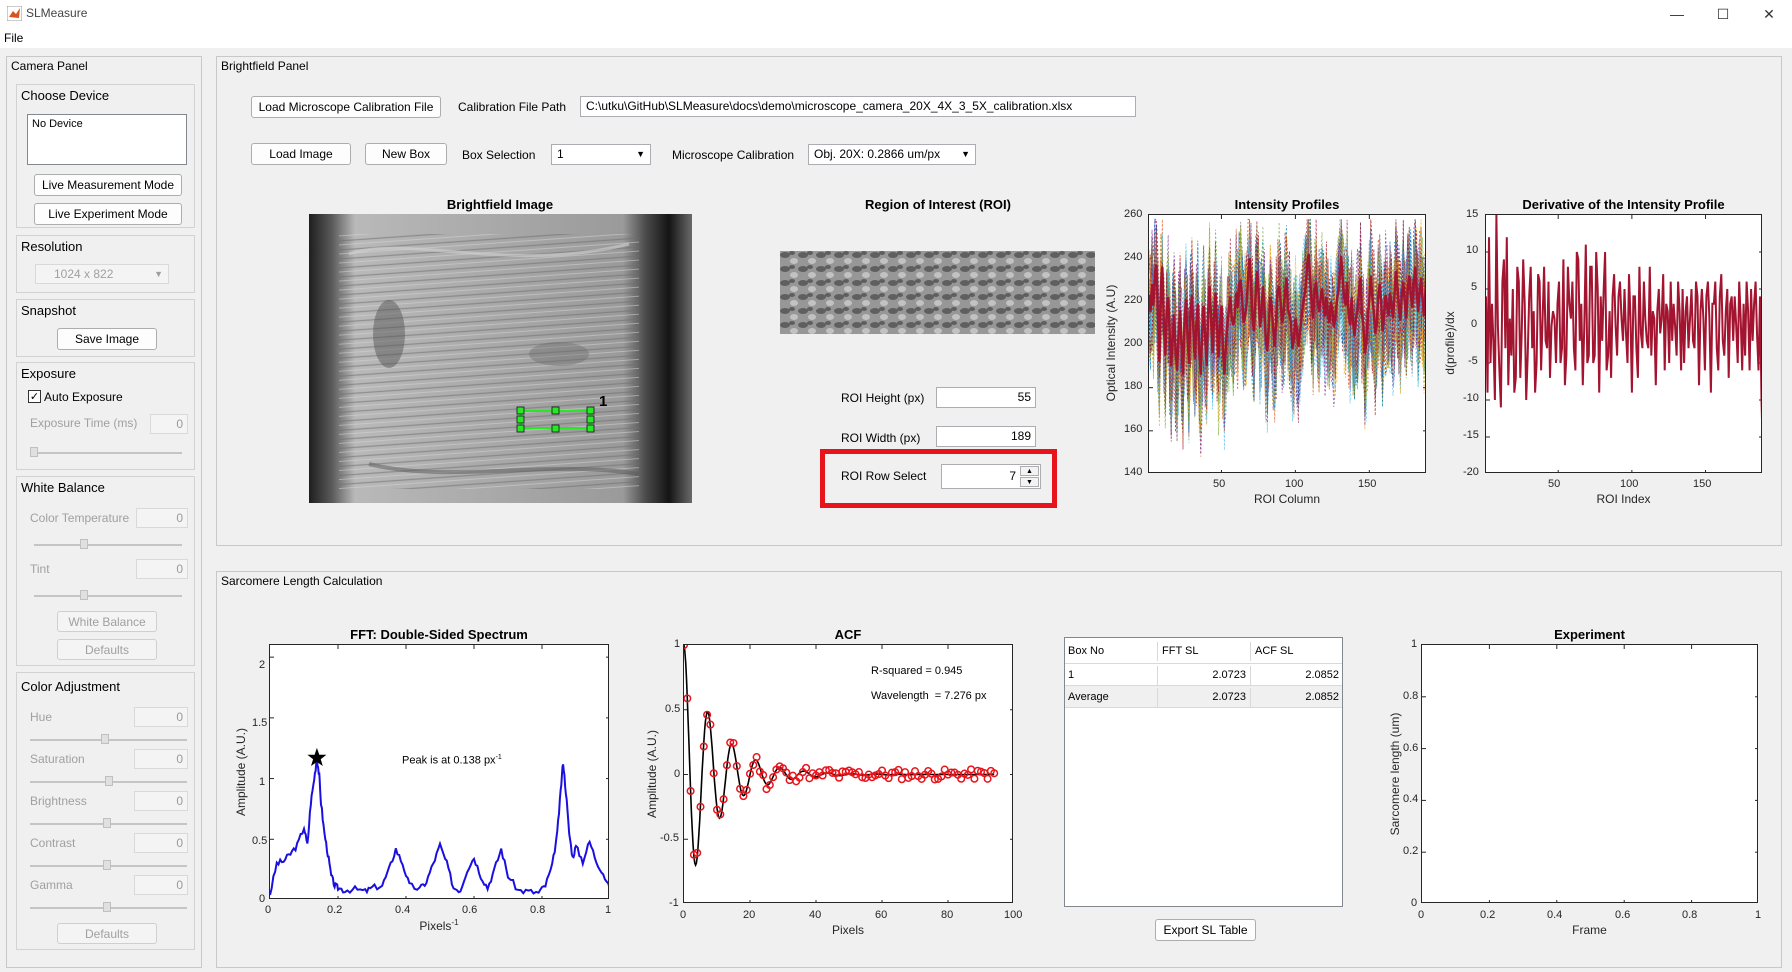  I want to click on fft-chart, so click(439, 771).